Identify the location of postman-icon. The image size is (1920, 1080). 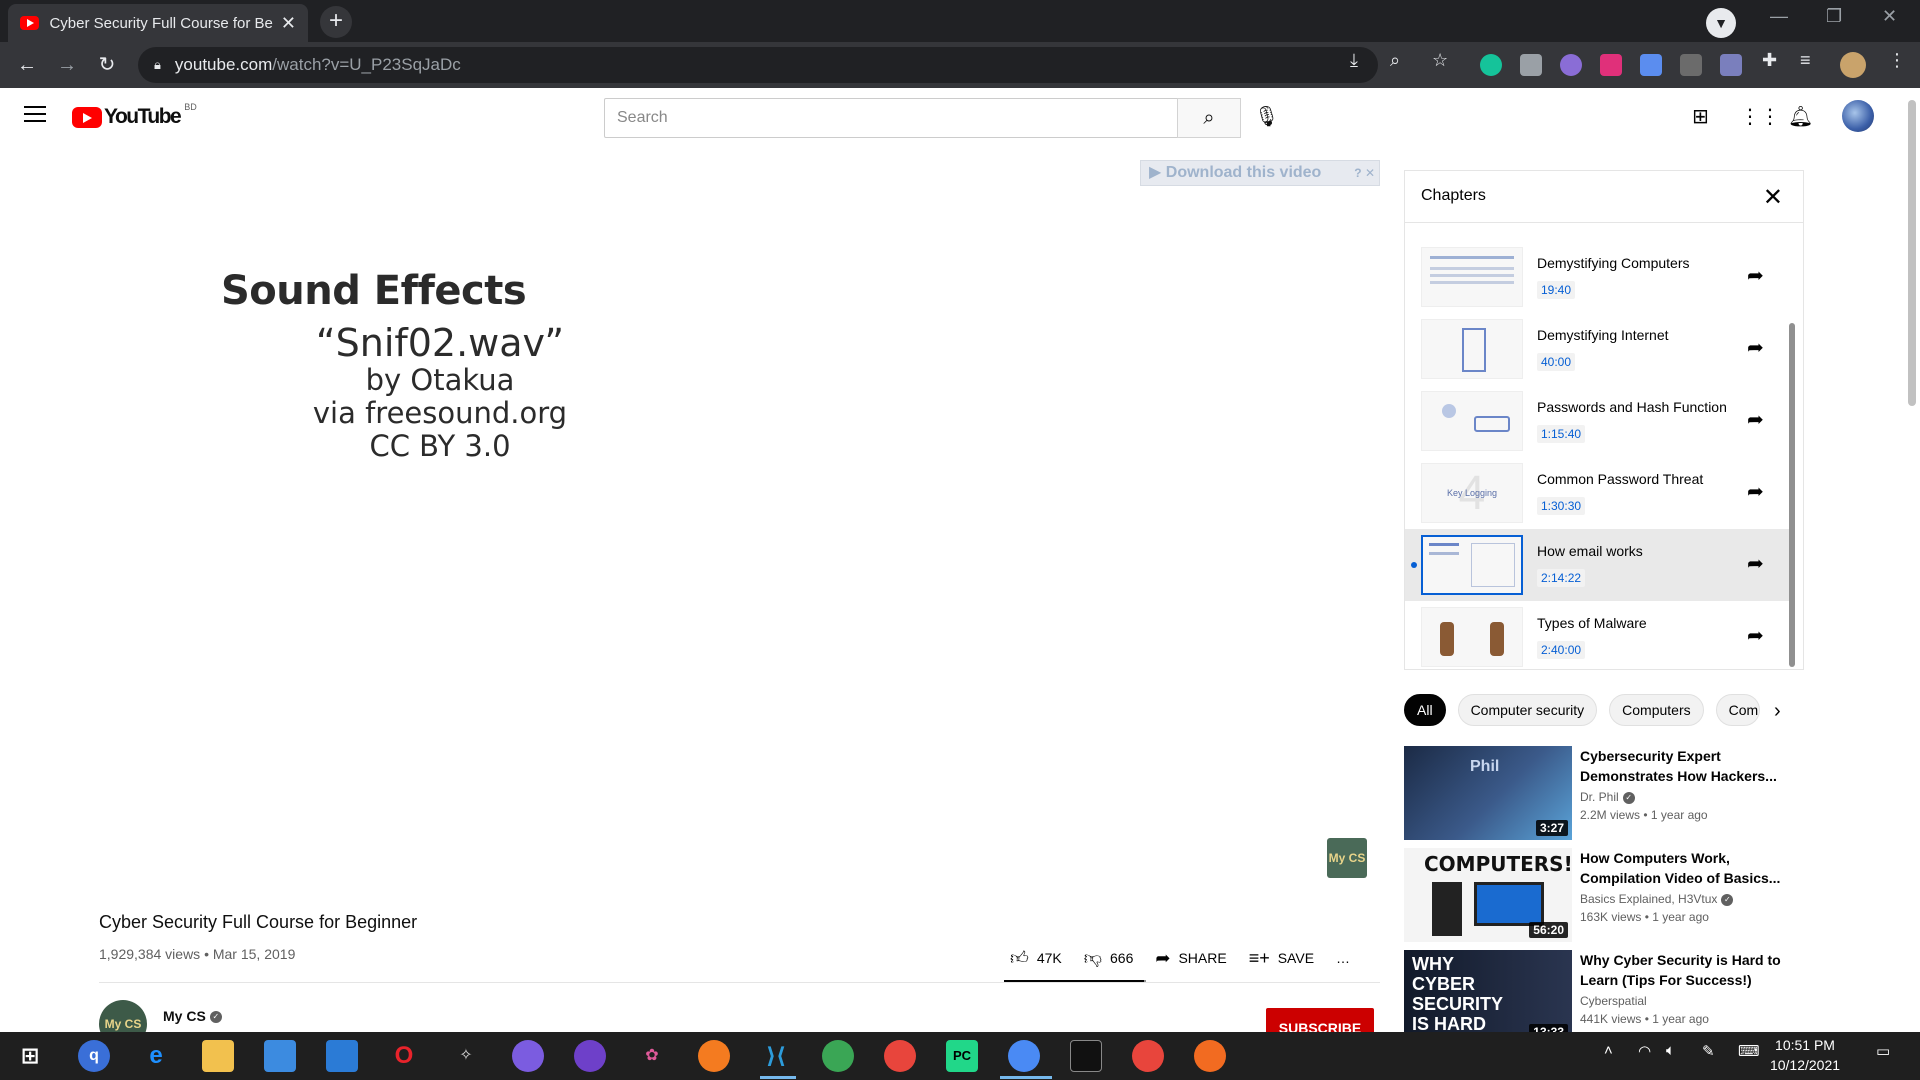
(1210, 1056).